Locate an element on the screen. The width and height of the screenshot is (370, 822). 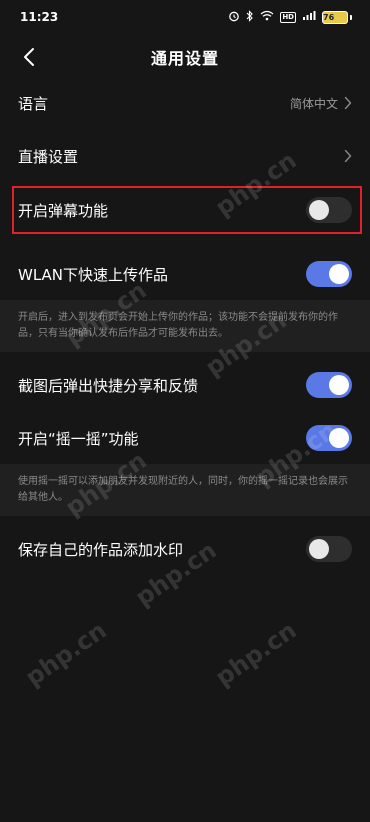
nav-bar: 通用设置 is located at coordinates (185, 57).